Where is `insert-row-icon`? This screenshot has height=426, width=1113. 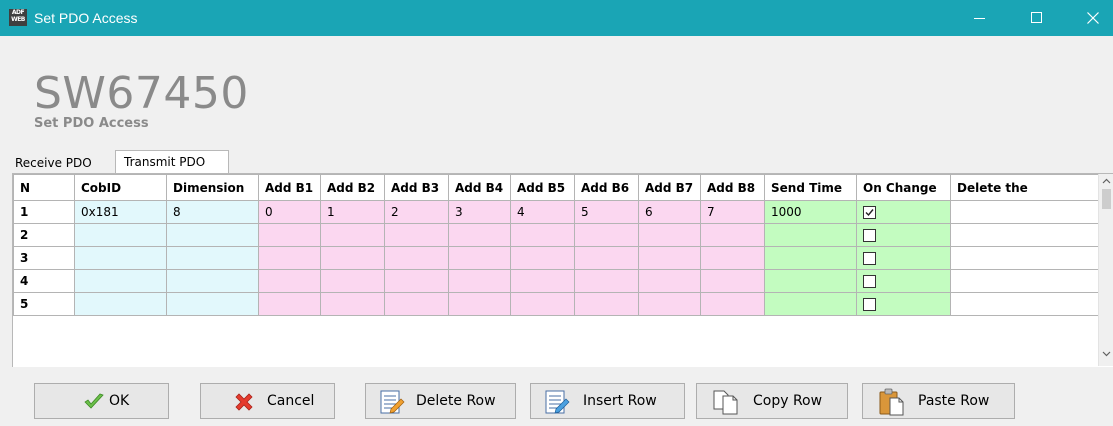
insert-row-icon is located at coordinates (557, 402).